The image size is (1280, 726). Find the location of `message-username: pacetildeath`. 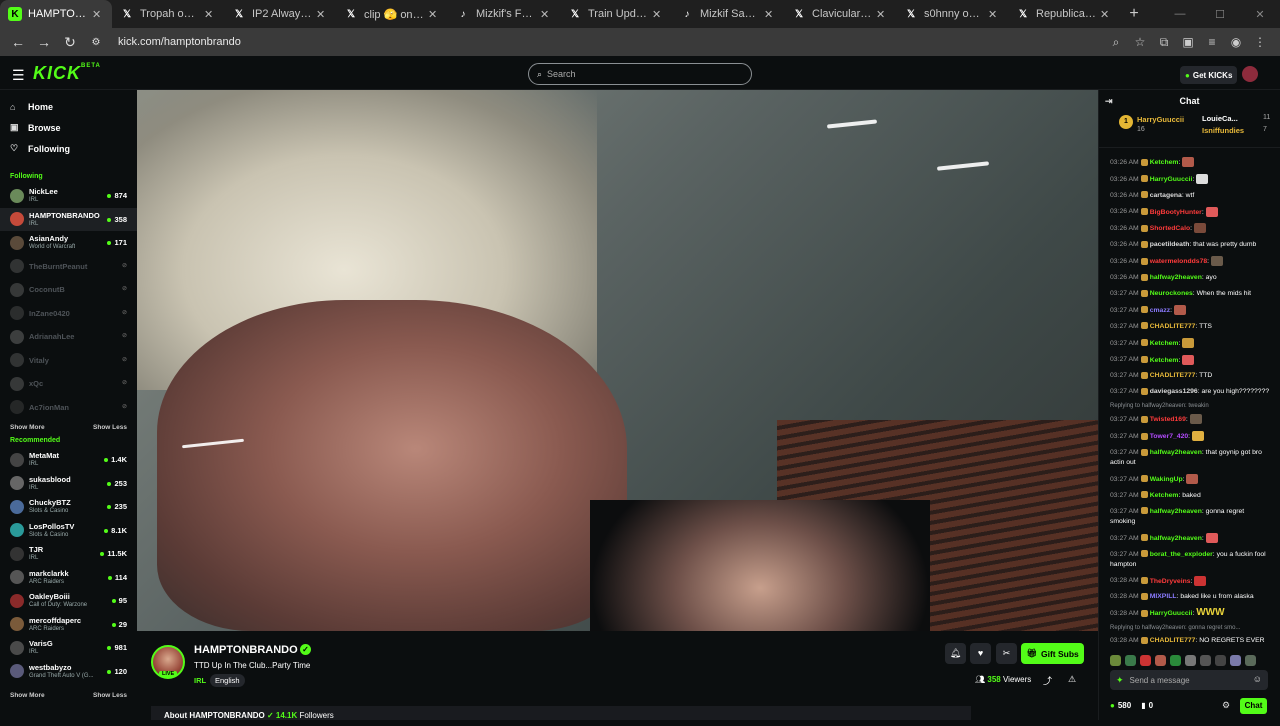

message-username: pacetildeath is located at coordinates (1170, 244).